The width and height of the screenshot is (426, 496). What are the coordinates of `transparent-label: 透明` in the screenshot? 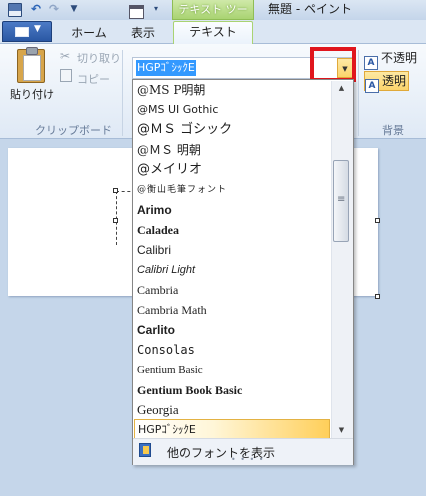 It's located at (394, 81).